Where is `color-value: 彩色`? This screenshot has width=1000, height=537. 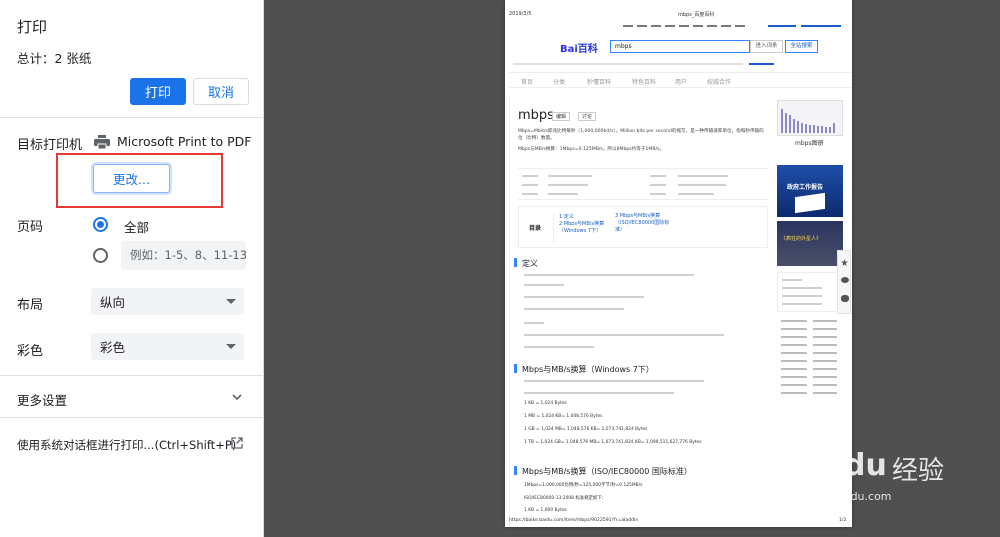 color-value: 彩色 is located at coordinates (113, 347).